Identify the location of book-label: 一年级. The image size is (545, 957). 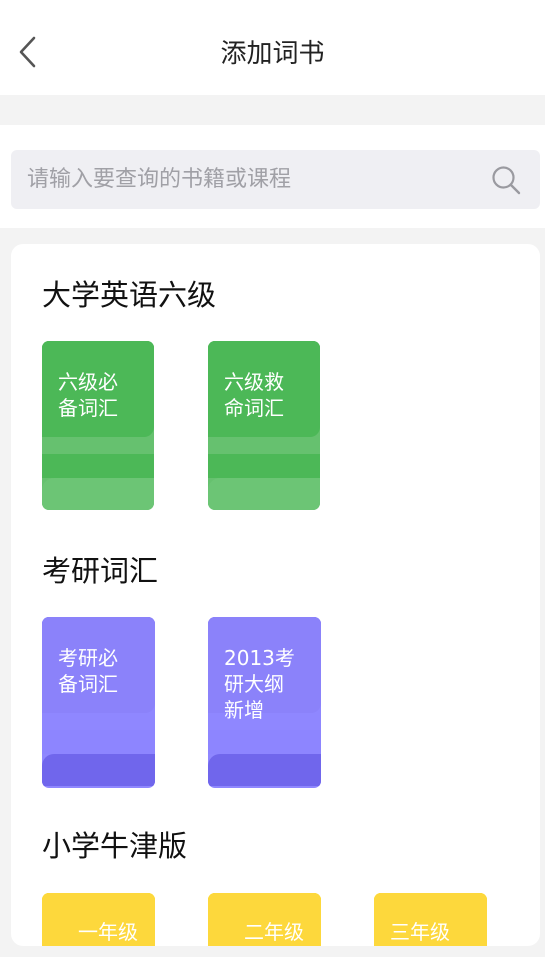
(108, 932).